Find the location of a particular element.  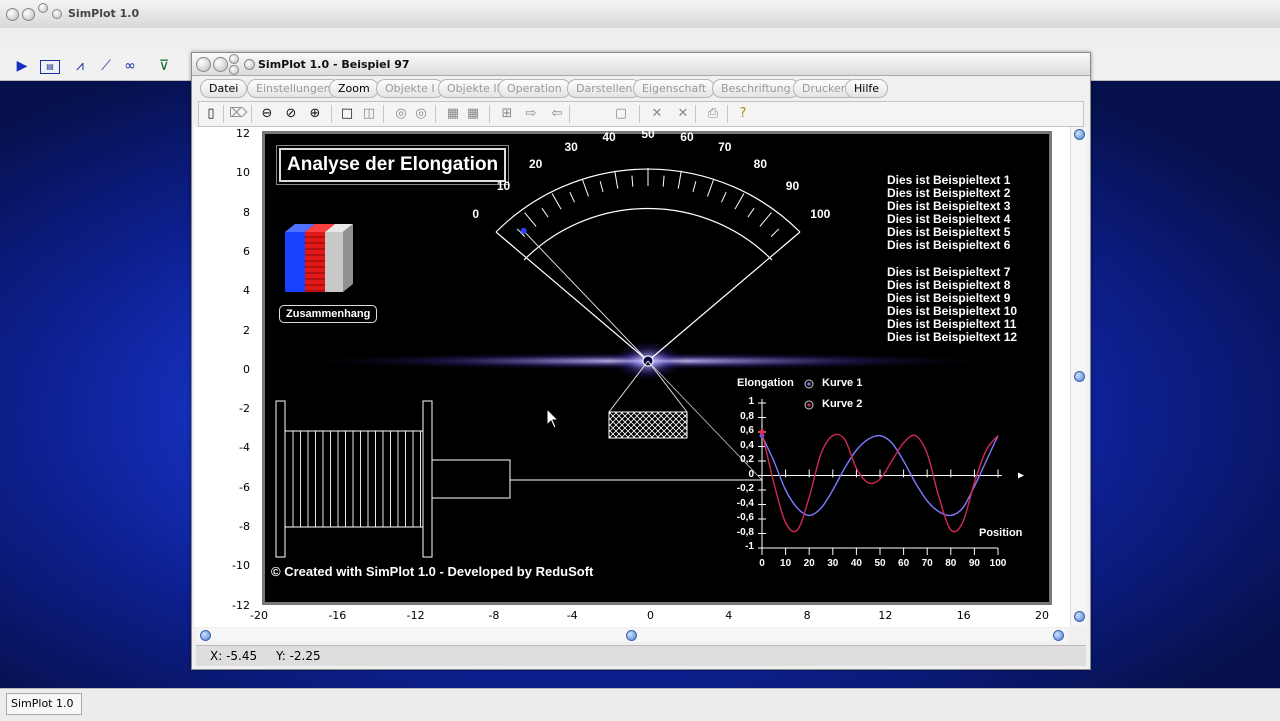

magnet-grey-side is located at coordinates (348, 258).